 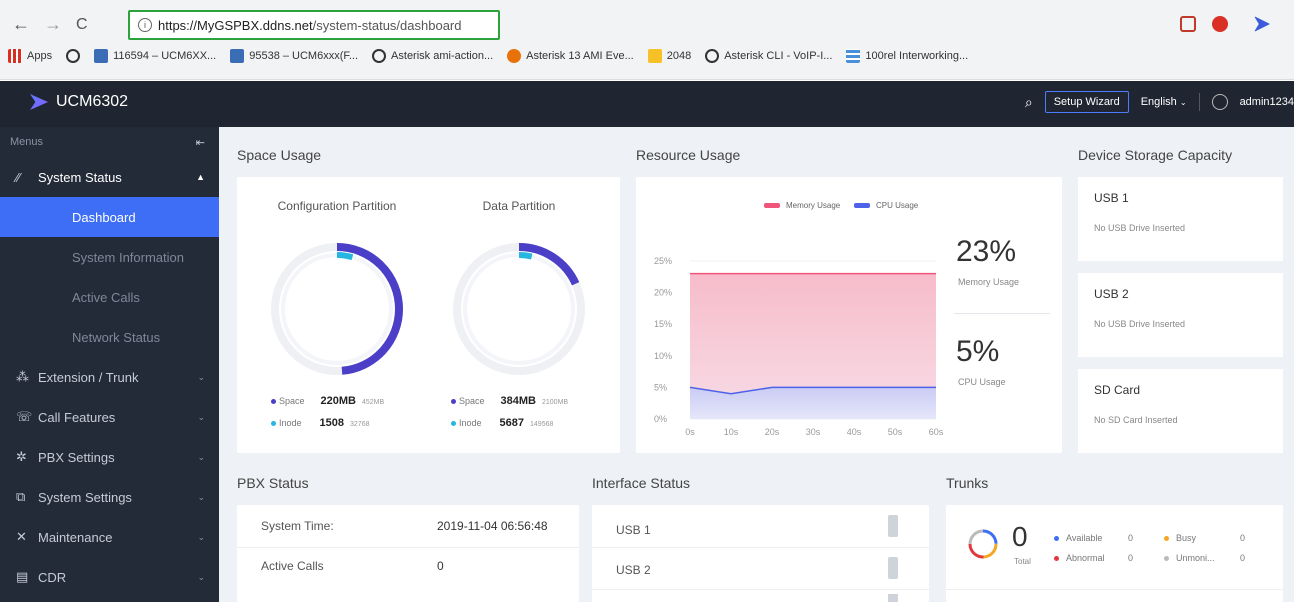 What do you see at coordinates (1262, 24) in the screenshot?
I see `grandstream-extension-icon` at bounding box center [1262, 24].